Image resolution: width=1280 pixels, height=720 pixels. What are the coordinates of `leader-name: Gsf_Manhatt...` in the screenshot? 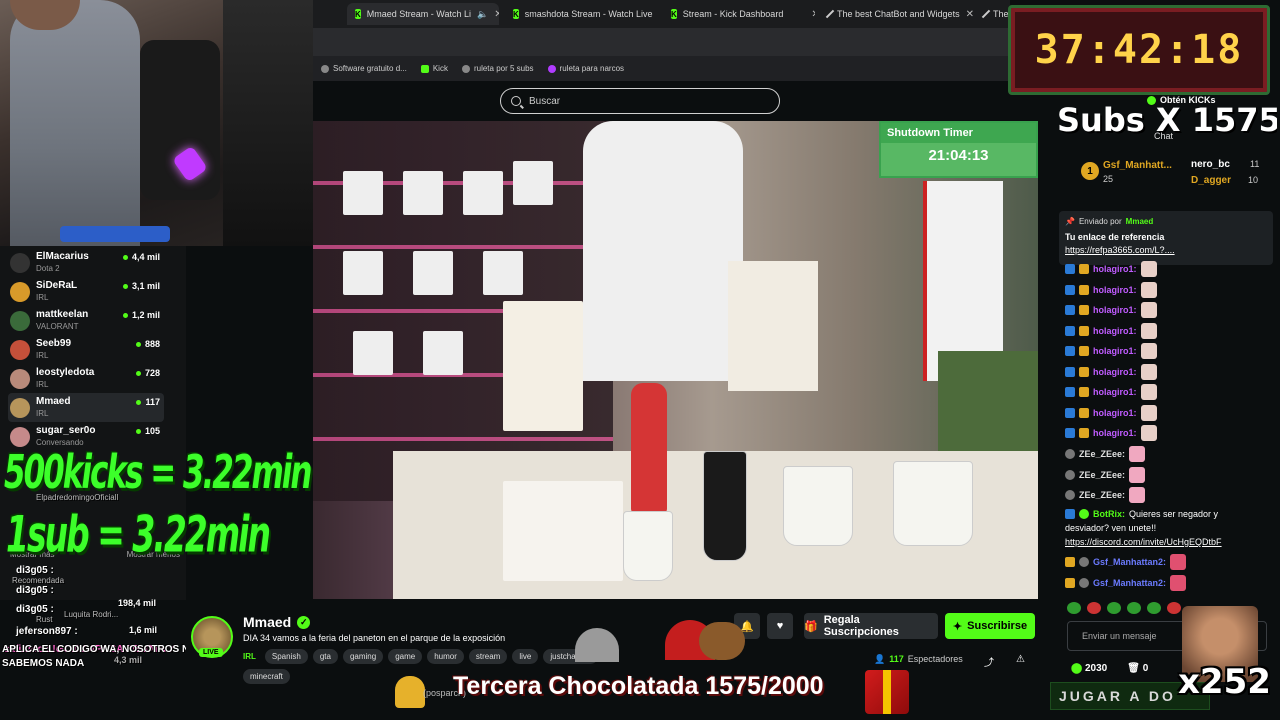 It's located at (1137, 165).